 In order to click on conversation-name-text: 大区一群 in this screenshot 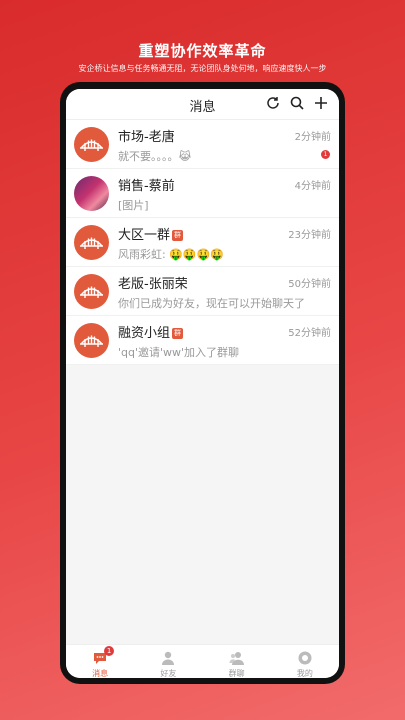, I will do `click(144, 235)`.